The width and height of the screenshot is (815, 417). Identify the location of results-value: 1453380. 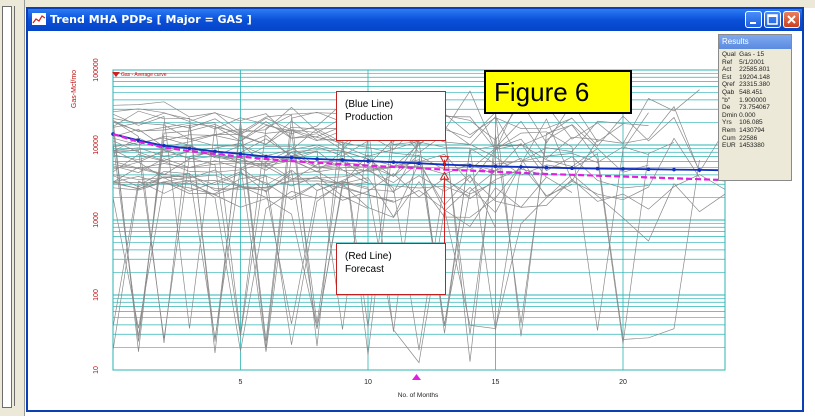
(752, 146).